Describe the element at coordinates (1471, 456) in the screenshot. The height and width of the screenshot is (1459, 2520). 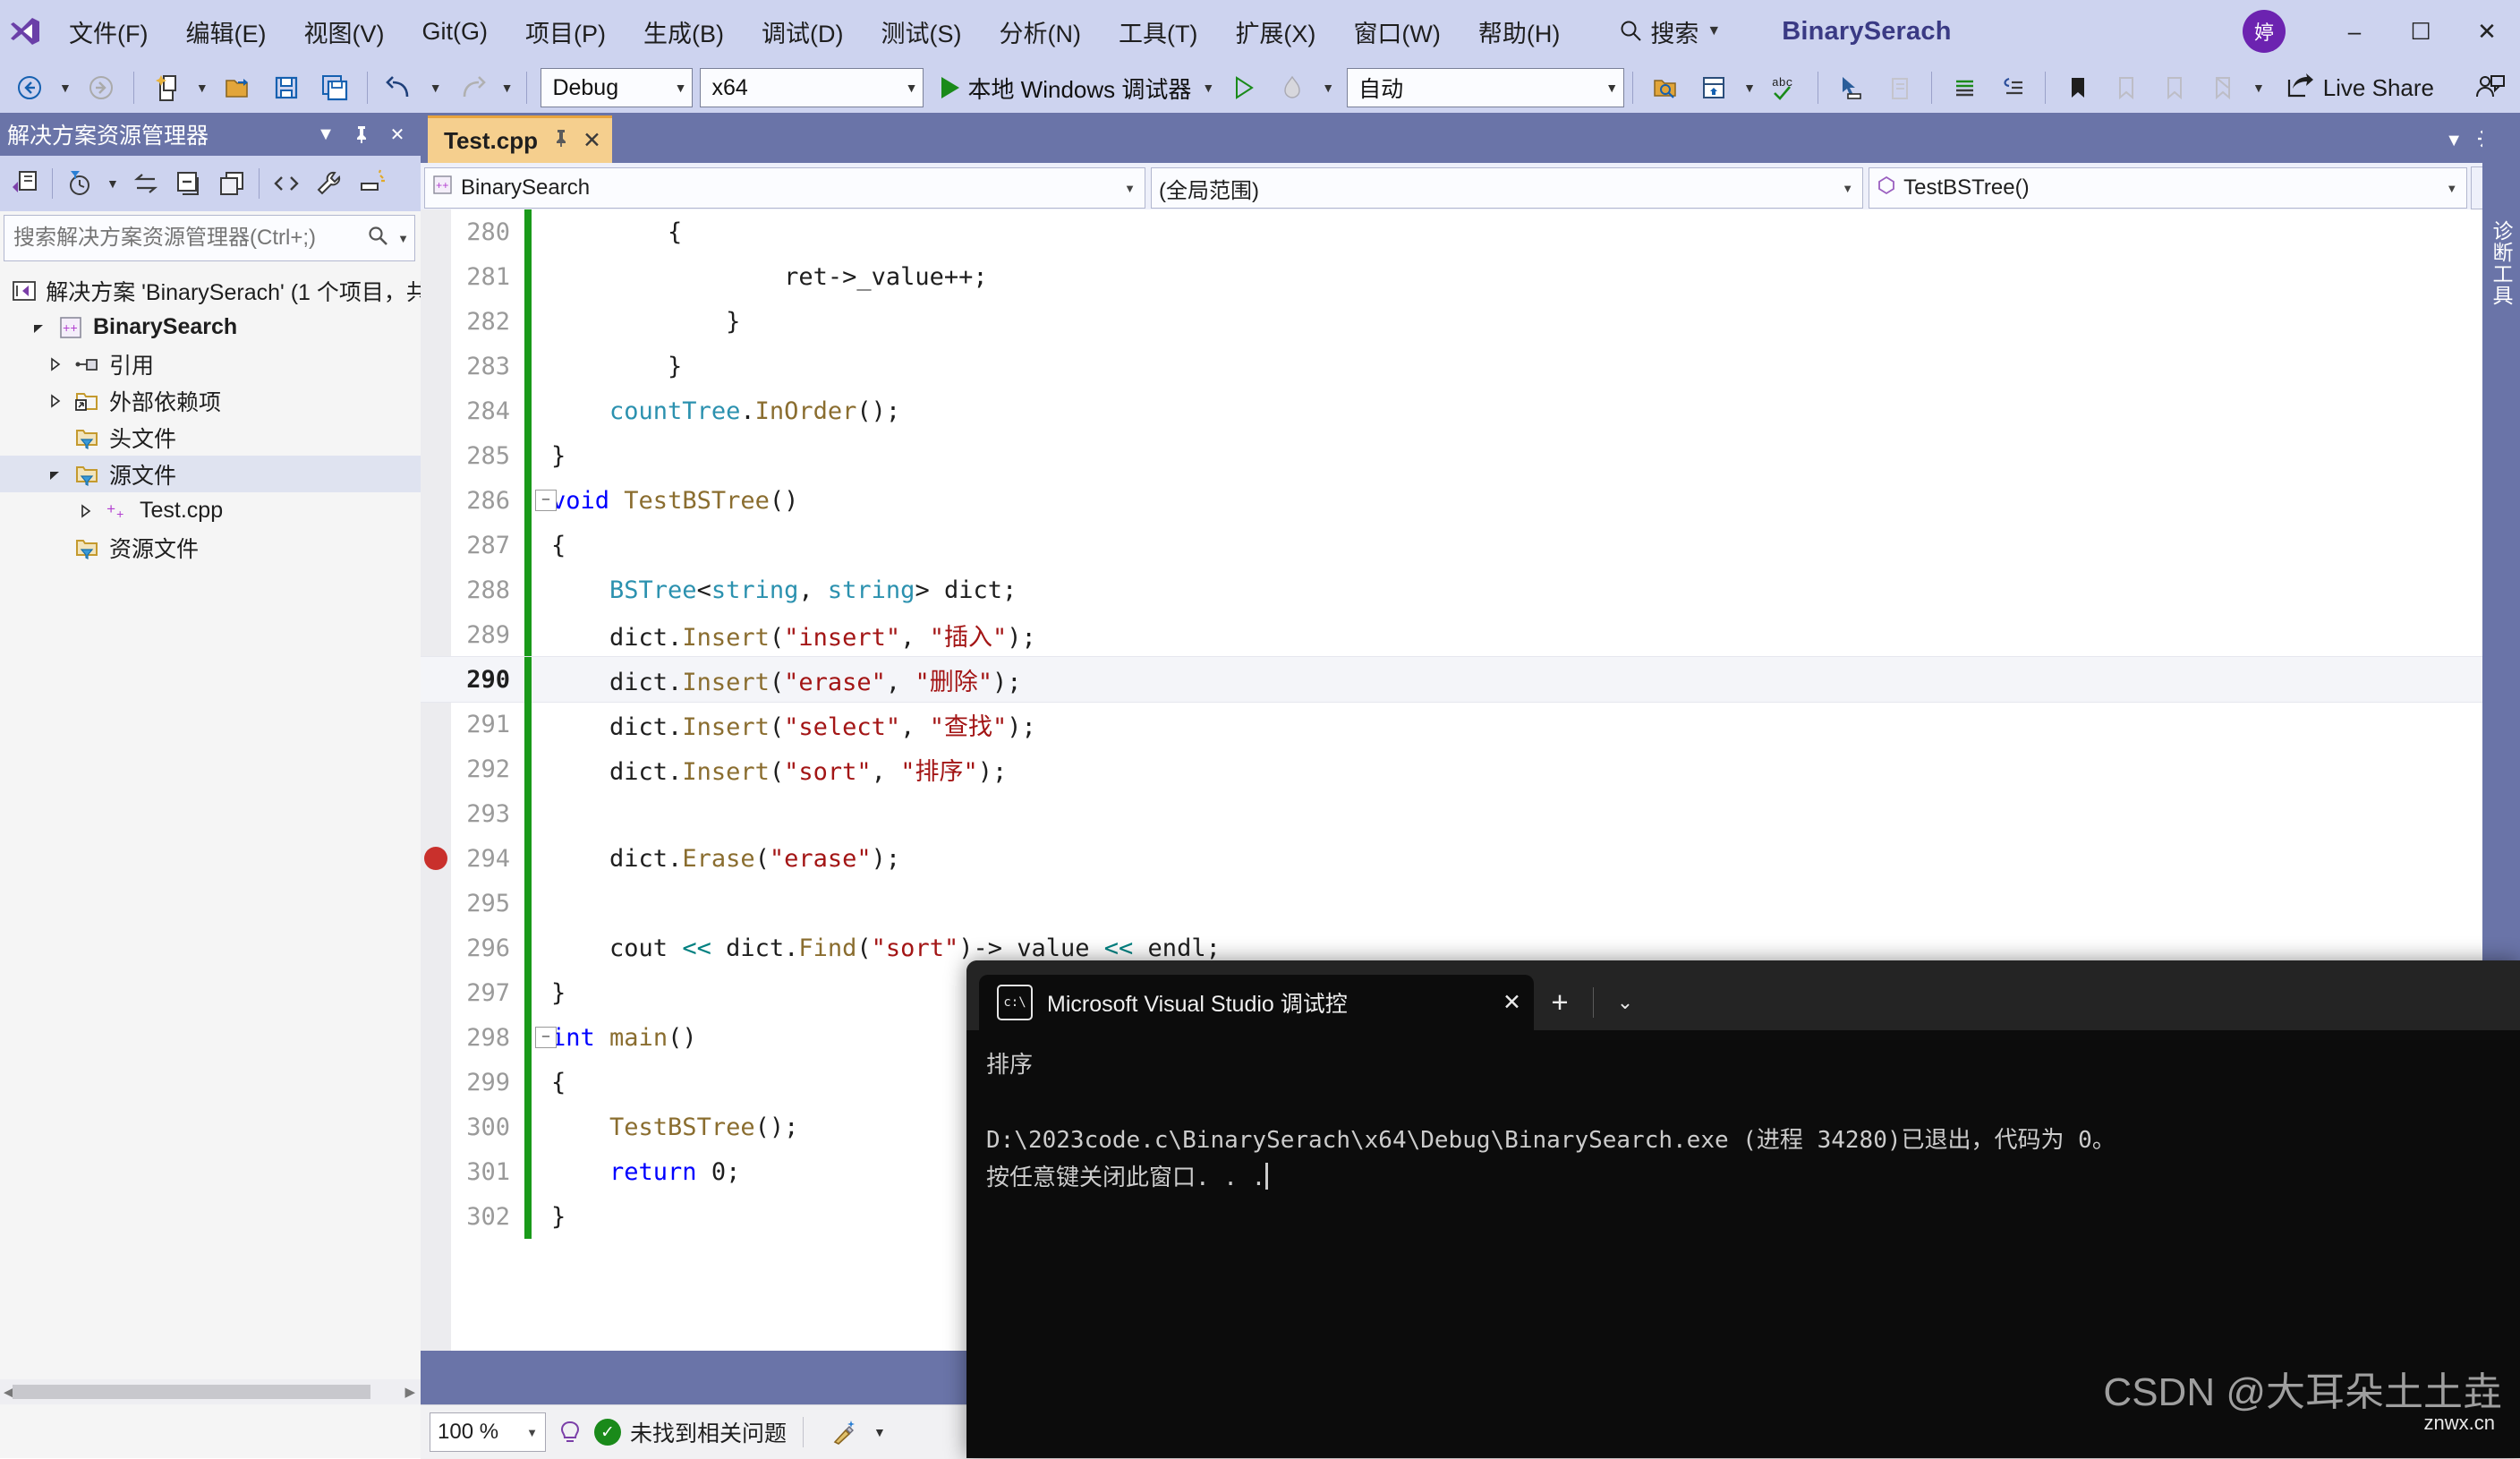
I see `code-line: 285}` at that location.